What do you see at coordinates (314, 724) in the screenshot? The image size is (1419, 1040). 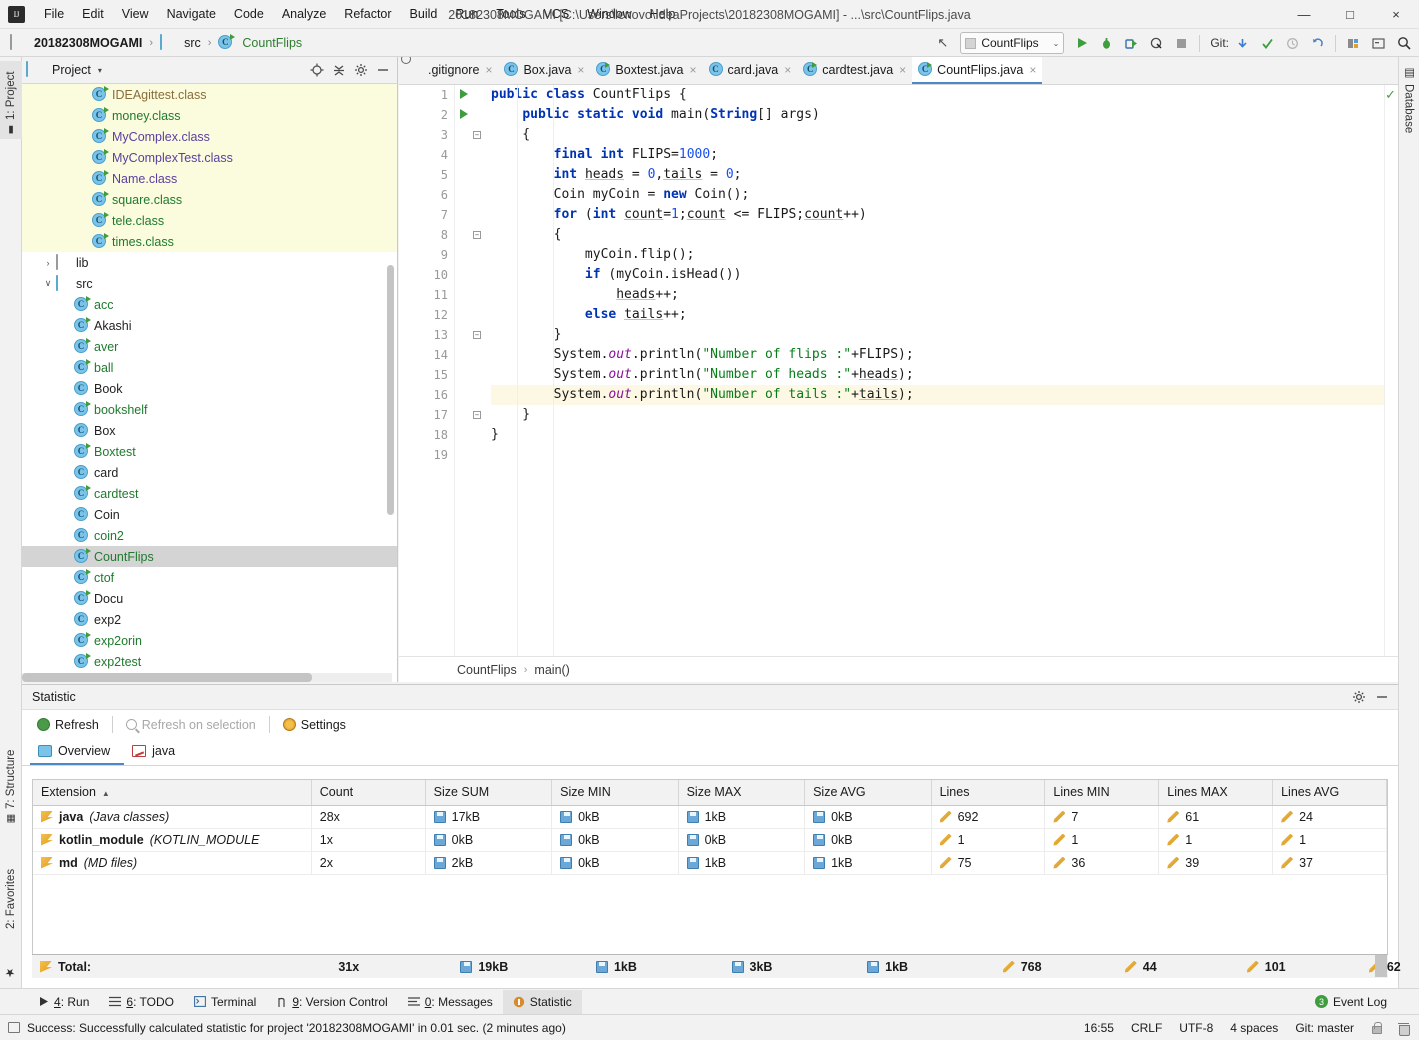 I see `settings-button: Settings` at bounding box center [314, 724].